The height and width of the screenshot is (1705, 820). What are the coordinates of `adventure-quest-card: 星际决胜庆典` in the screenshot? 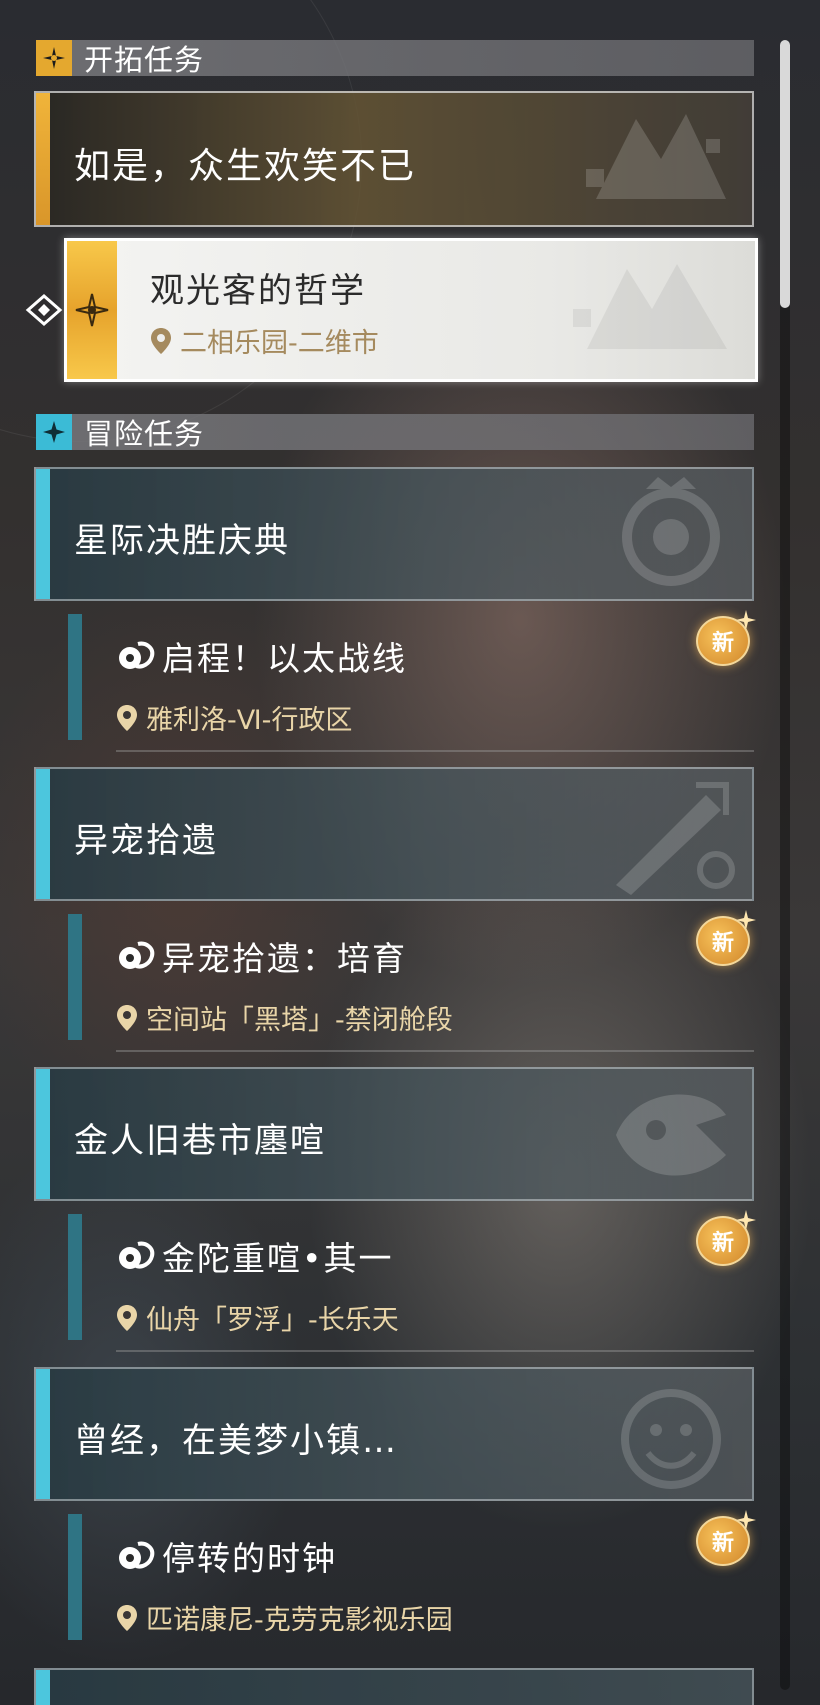 It's located at (394, 534).